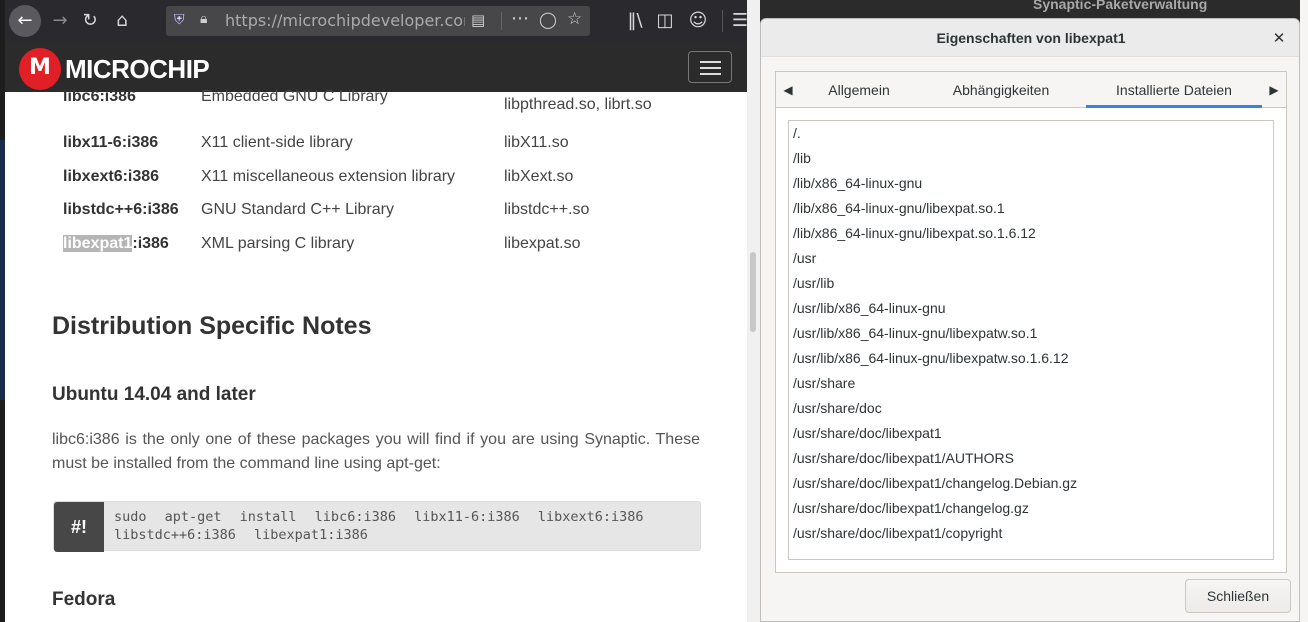 The width and height of the screenshot is (1308, 622). I want to click on package-files: libstdc++.so, so click(547, 209).